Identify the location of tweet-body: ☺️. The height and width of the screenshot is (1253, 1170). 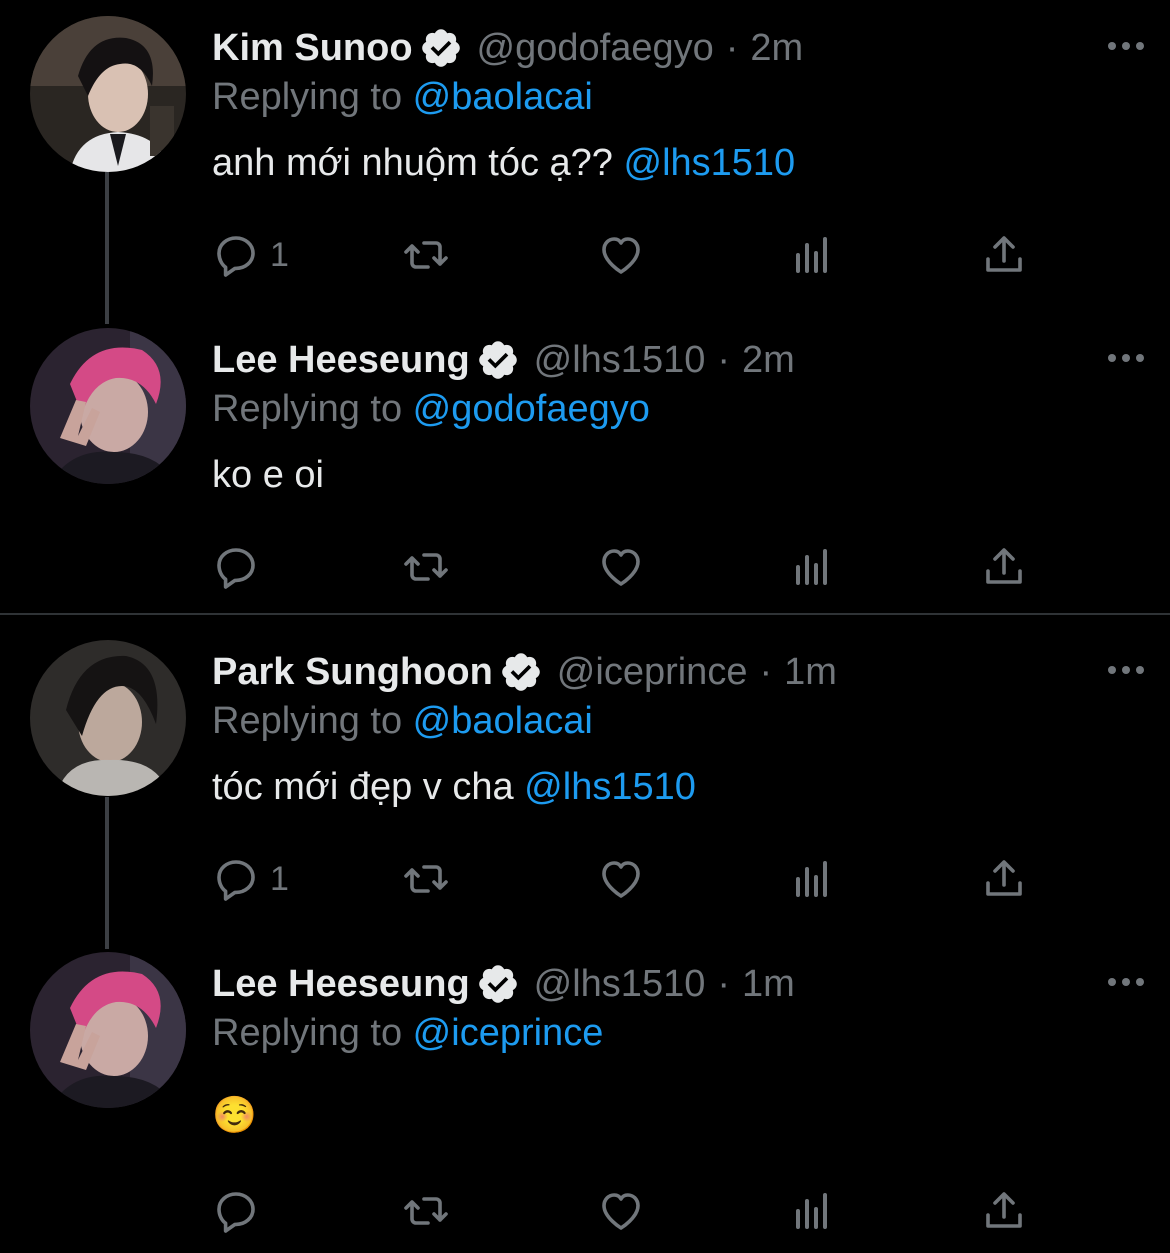
(234, 1114).